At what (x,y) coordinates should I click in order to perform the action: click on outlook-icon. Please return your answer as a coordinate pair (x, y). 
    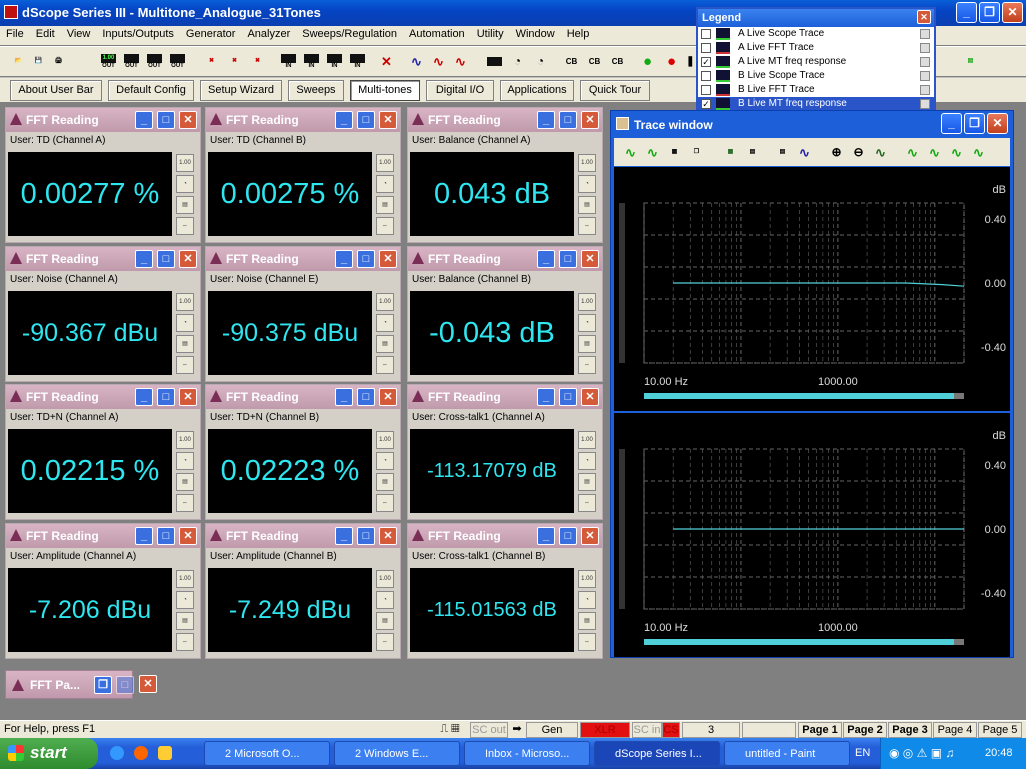
    Looking at the image, I should click on (165, 753).